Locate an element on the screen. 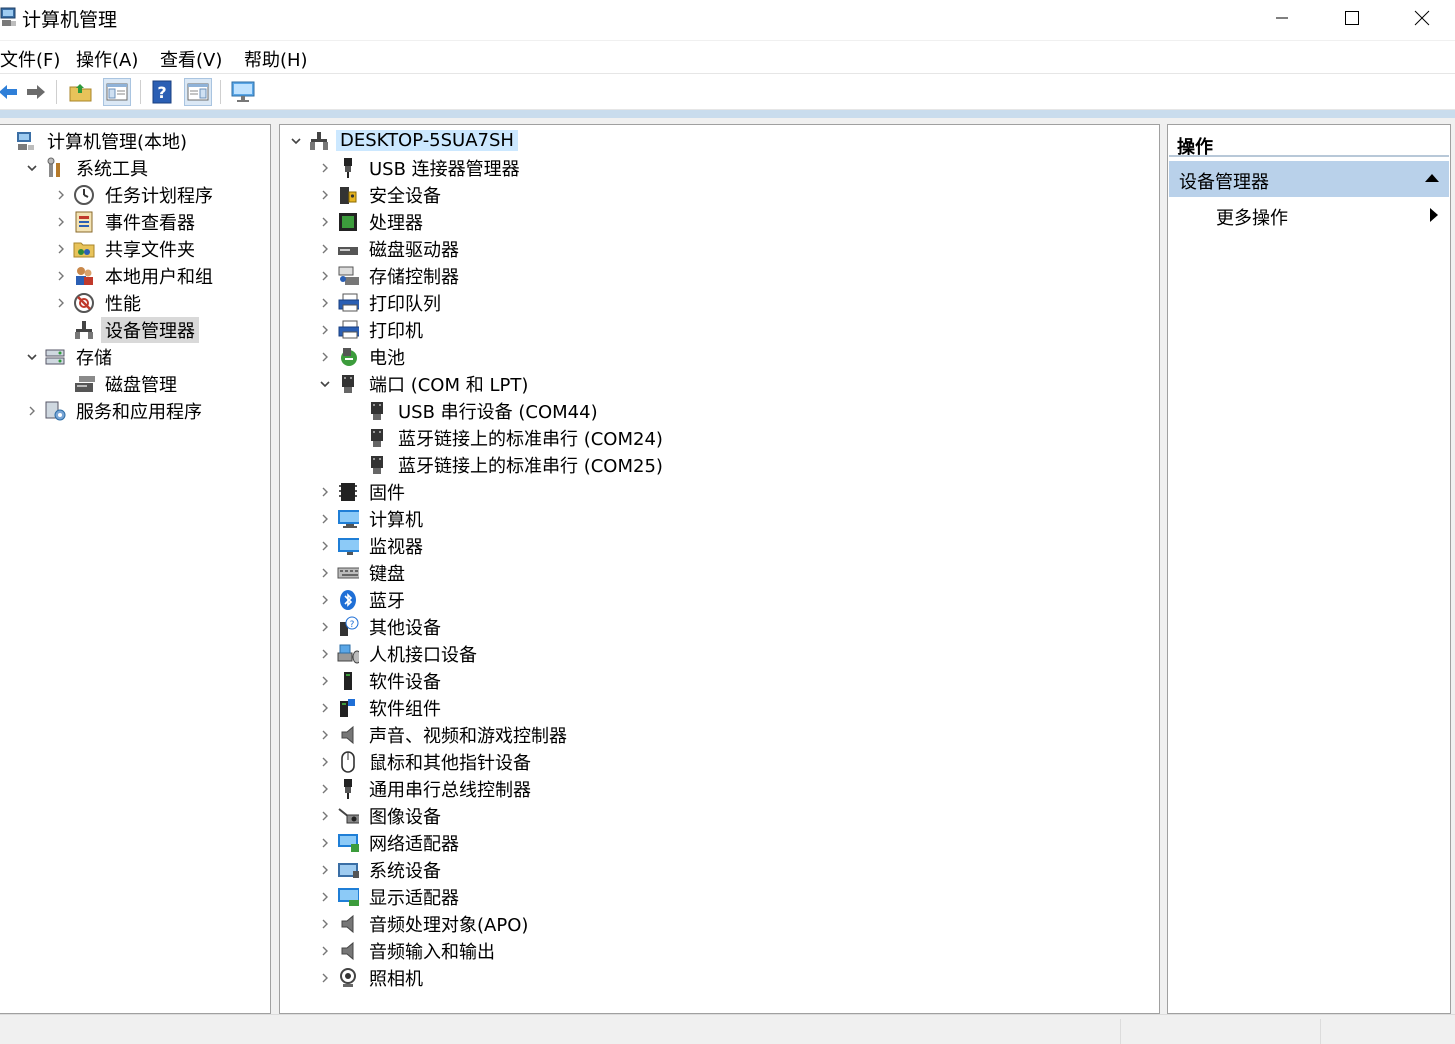 Image resolution: width=1455 pixels, height=1044 pixels. console-tree-item-2: 任务计划程序 is located at coordinates (135, 194).